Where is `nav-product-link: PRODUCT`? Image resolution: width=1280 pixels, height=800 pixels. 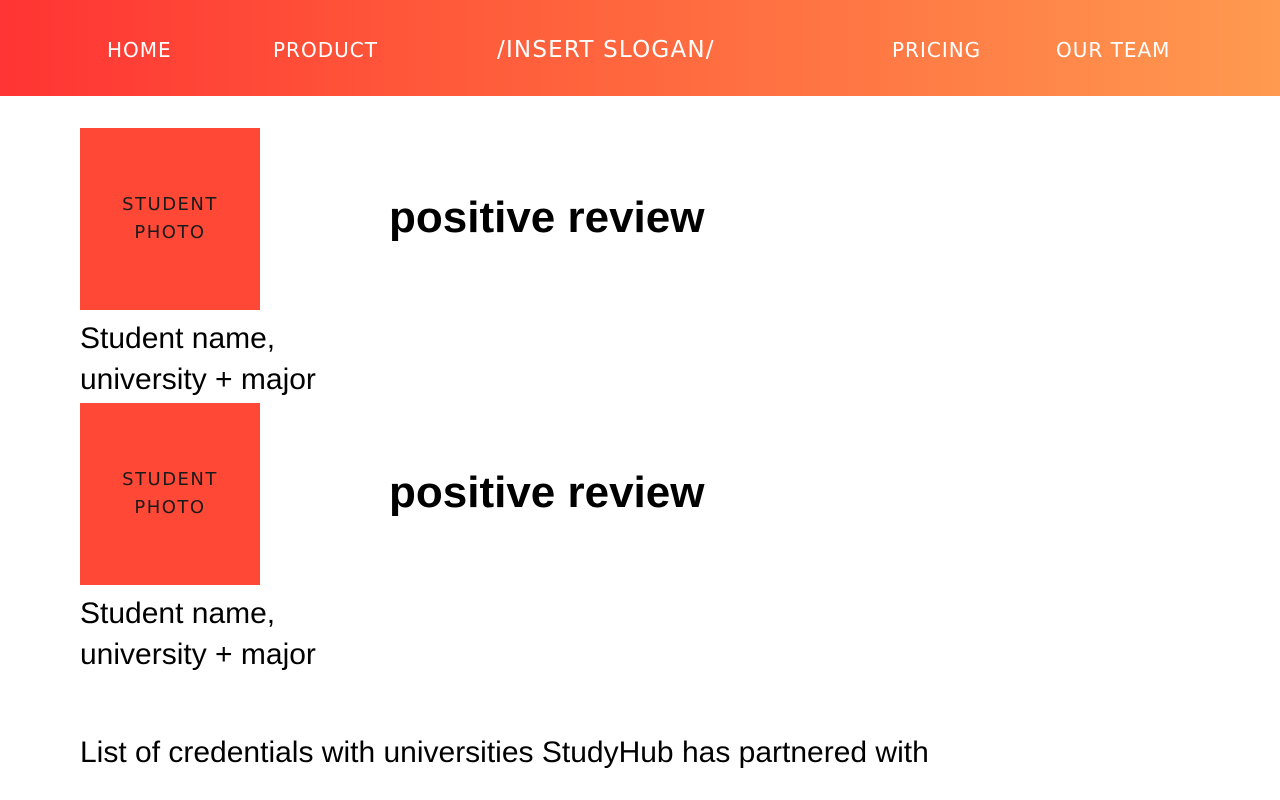 nav-product-link: PRODUCT is located at coordinates (325, 50).